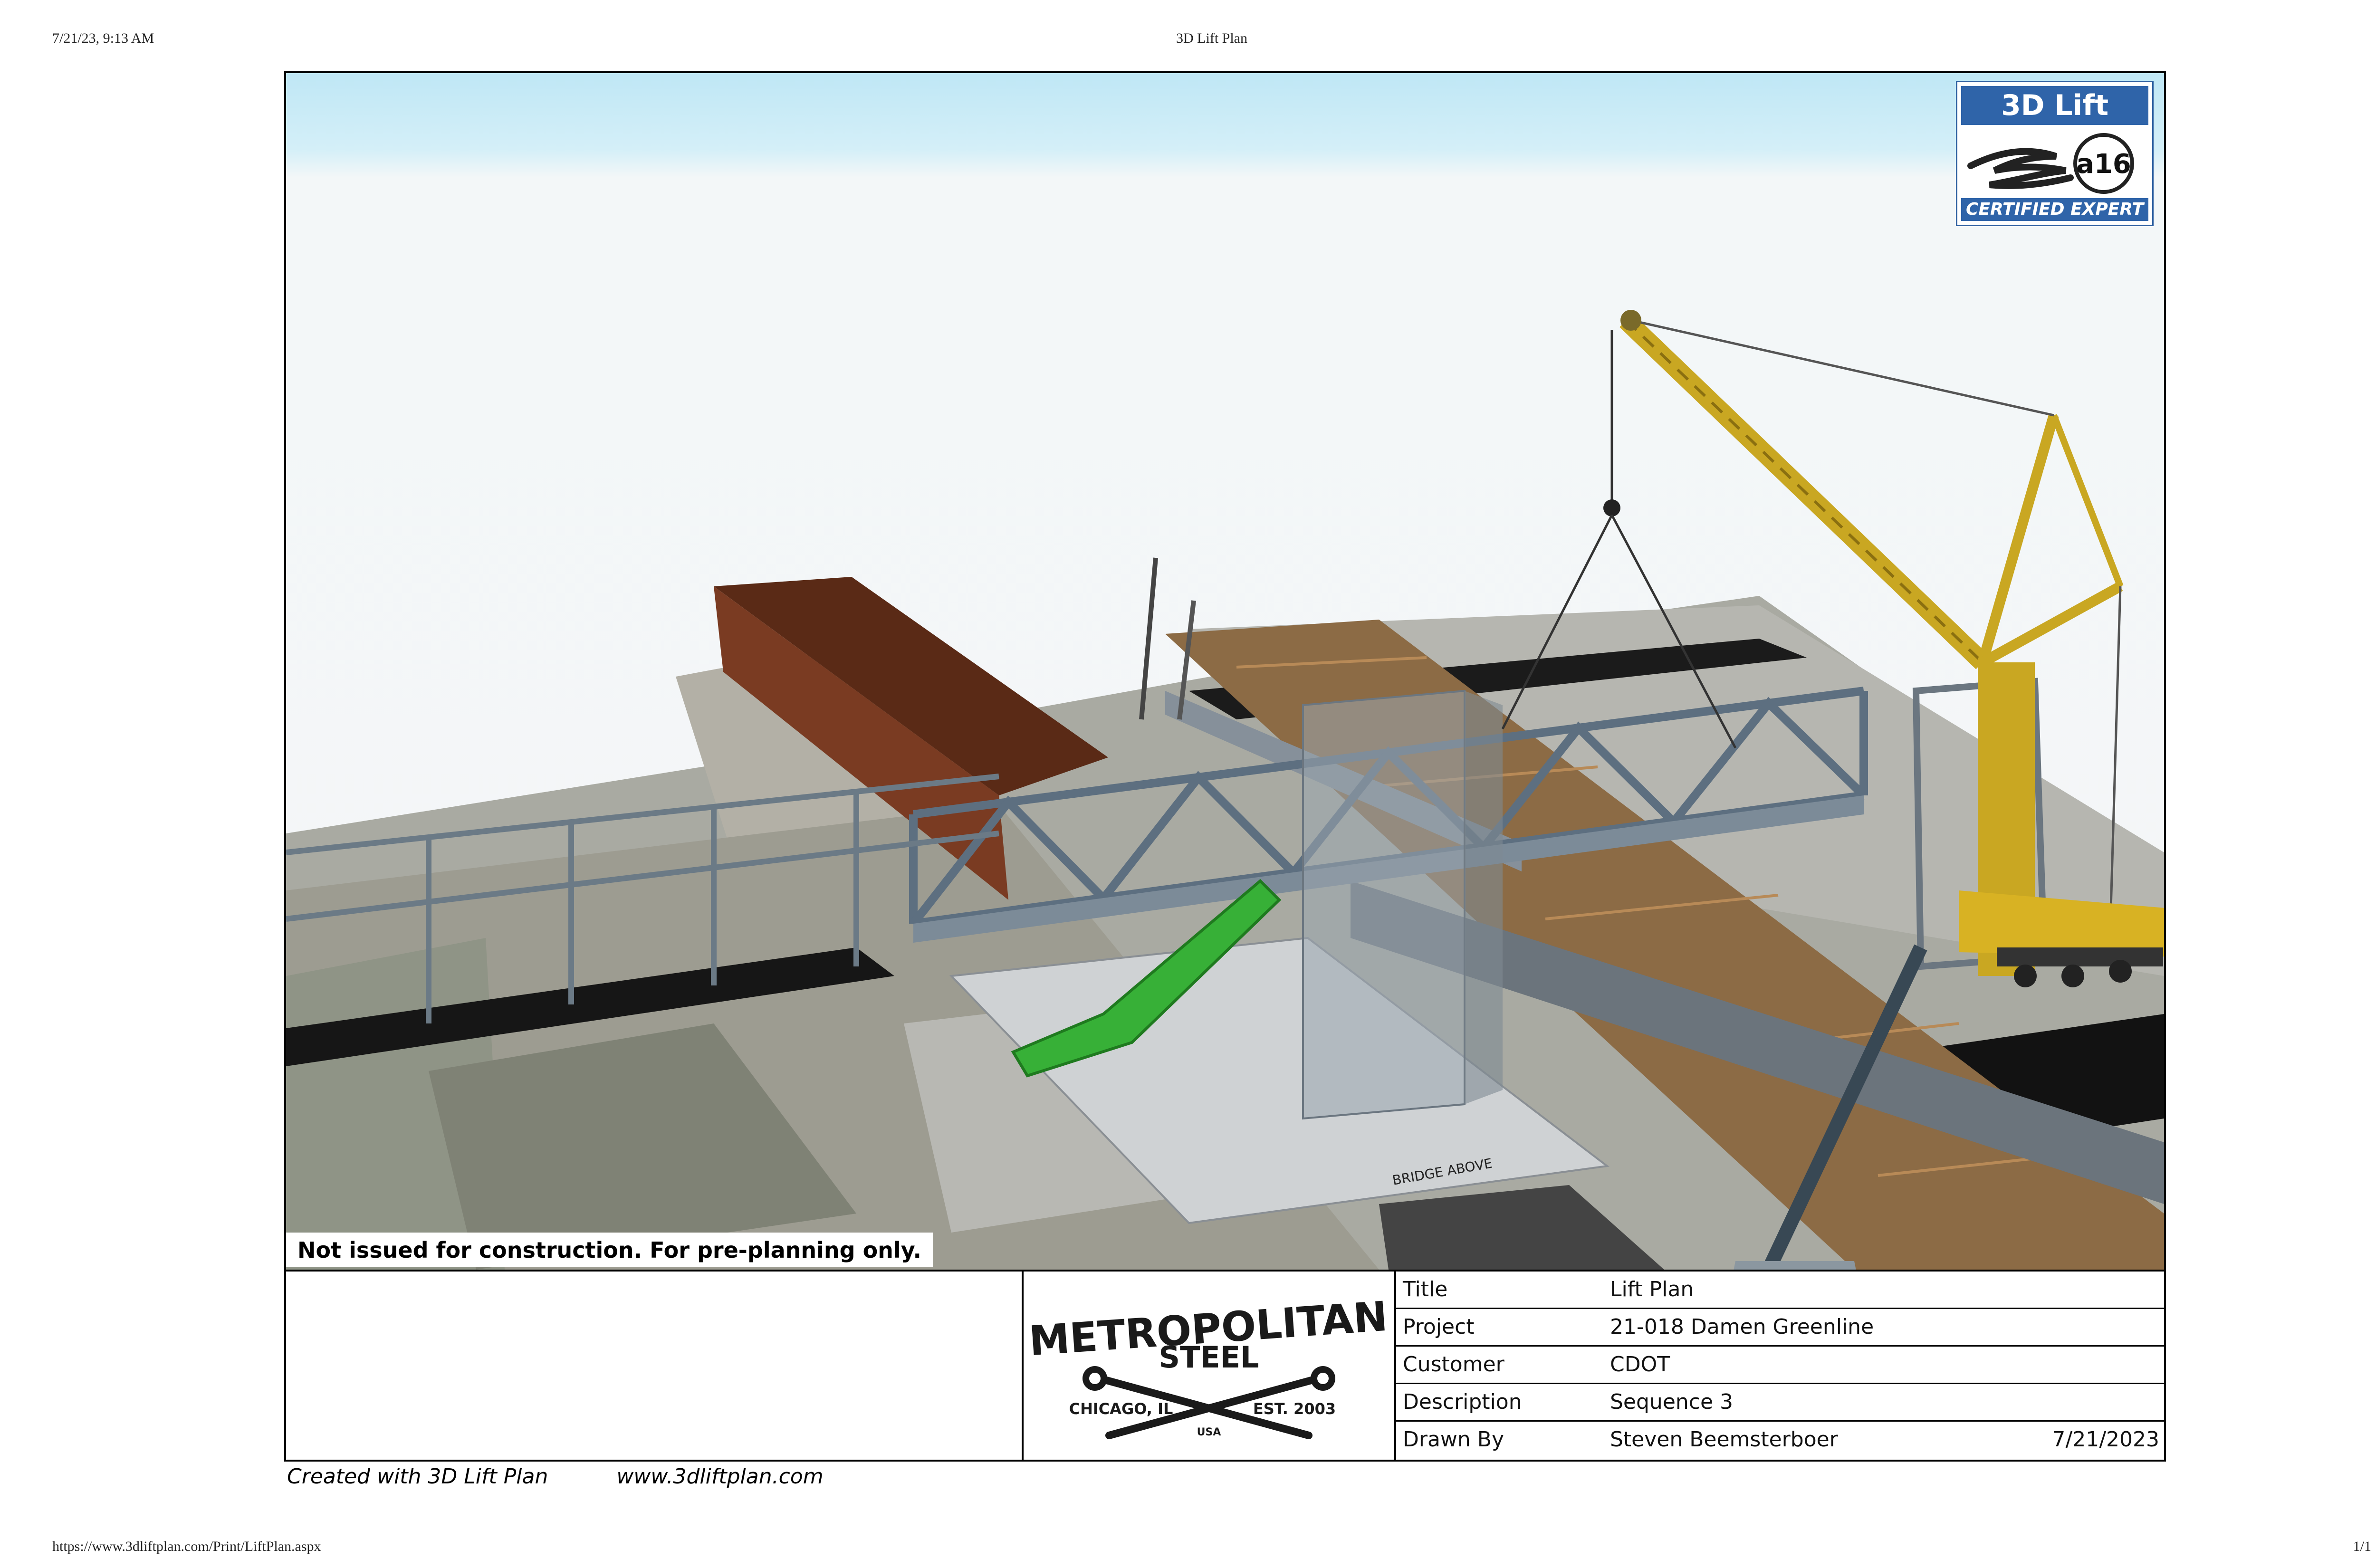  What do you see at coordinates (1462, 1402) in the screenshot?
I see `description-label: Description` at bounding box center [1462, 1402].